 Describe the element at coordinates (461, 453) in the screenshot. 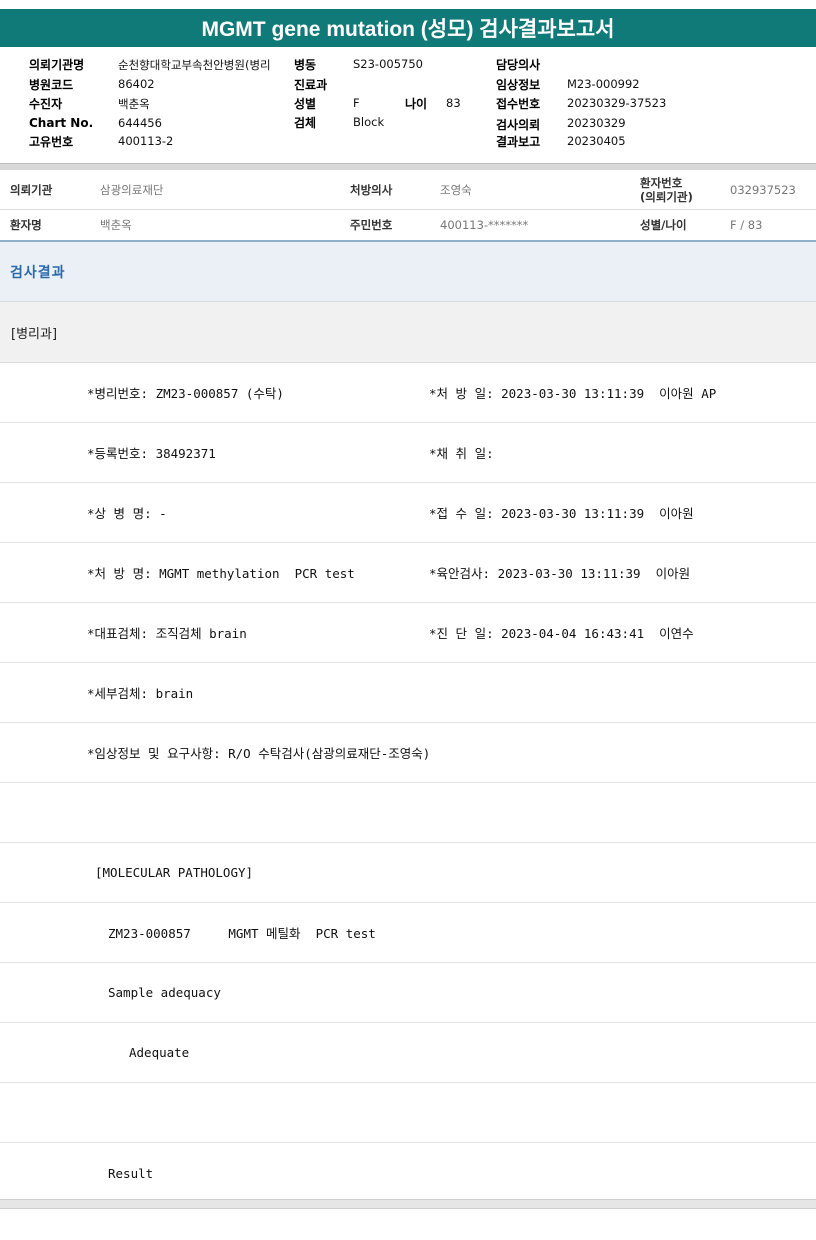

I see `collection-date: *채 취 일:` at that location.